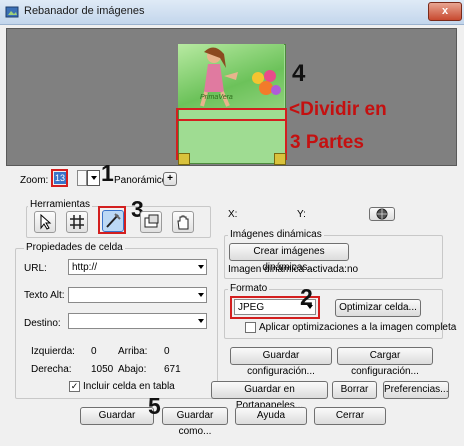 This screenshot has height=446, width=464. What do you see at coordinates (107, 173) in the screenshot?
I see `annotation-step-1: 1` at bounding box center [107, 173].